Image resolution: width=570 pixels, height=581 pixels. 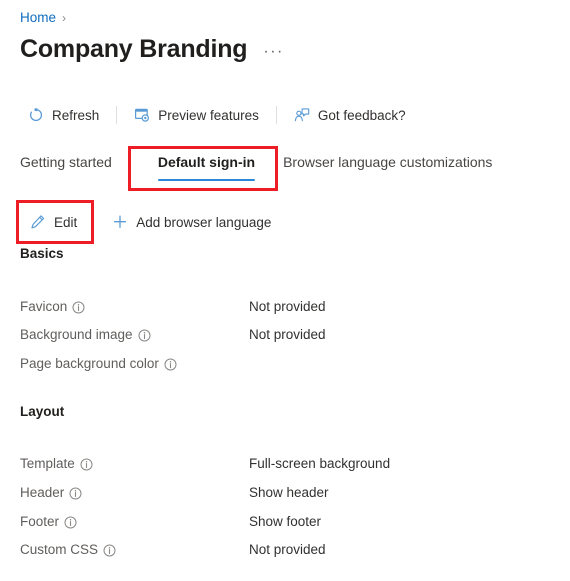 I want to click on label-custom-css-text: Custom CSS, so click(x=59, y=549).